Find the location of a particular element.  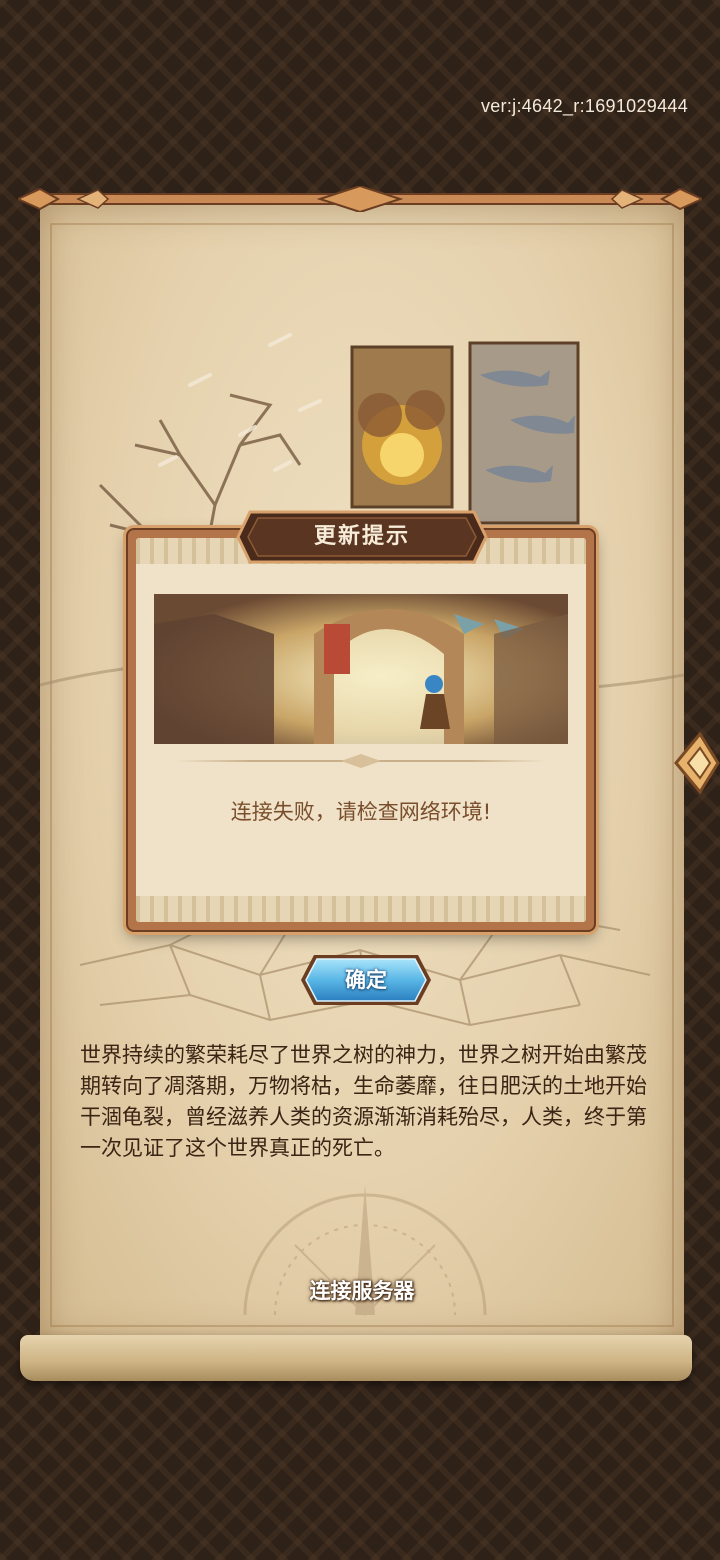

dialog-scene-image is located at coordinates (361, 669).